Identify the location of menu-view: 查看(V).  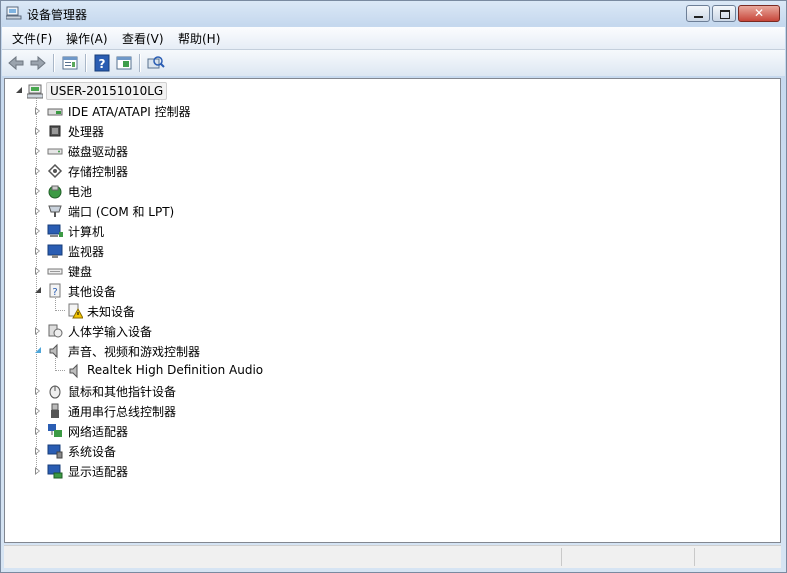
(143, 38).